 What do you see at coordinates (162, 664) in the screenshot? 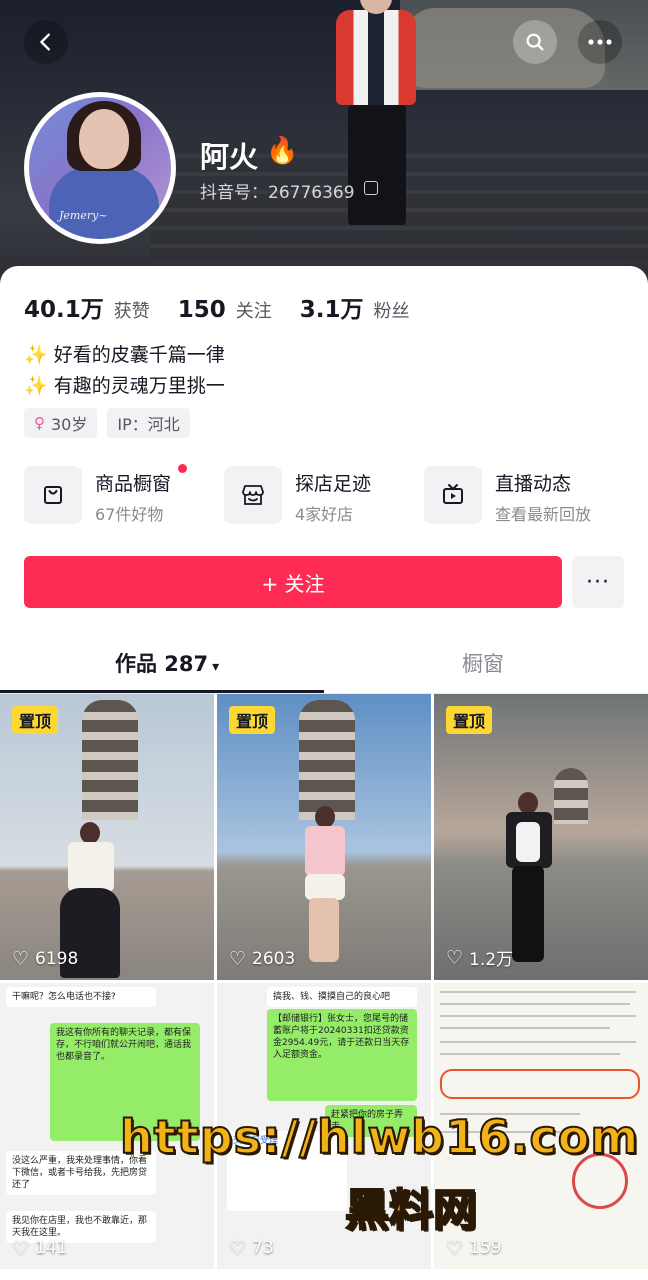
I see `tab-works-label: 作品 287` at bounding box center [162, 664].